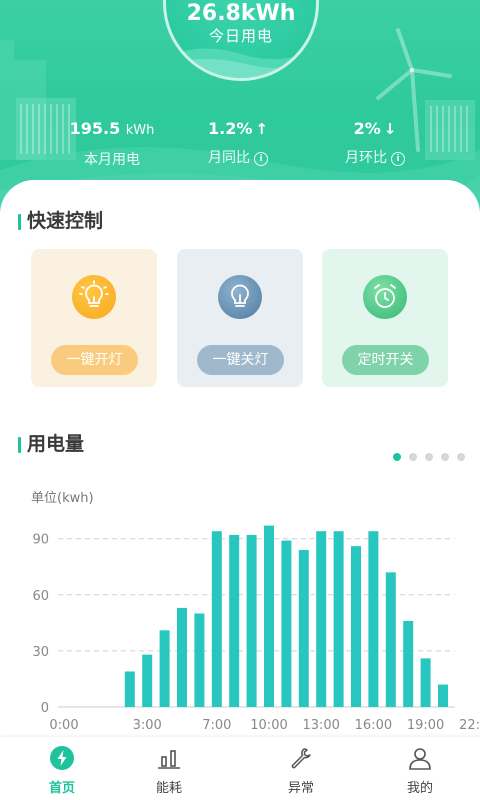 Image resolution: width=480 pixels, height=800 pixels. Describe the element at coordinates (419, 788) in the screenshot. I see `nav-label-profile: 我的` at that location.